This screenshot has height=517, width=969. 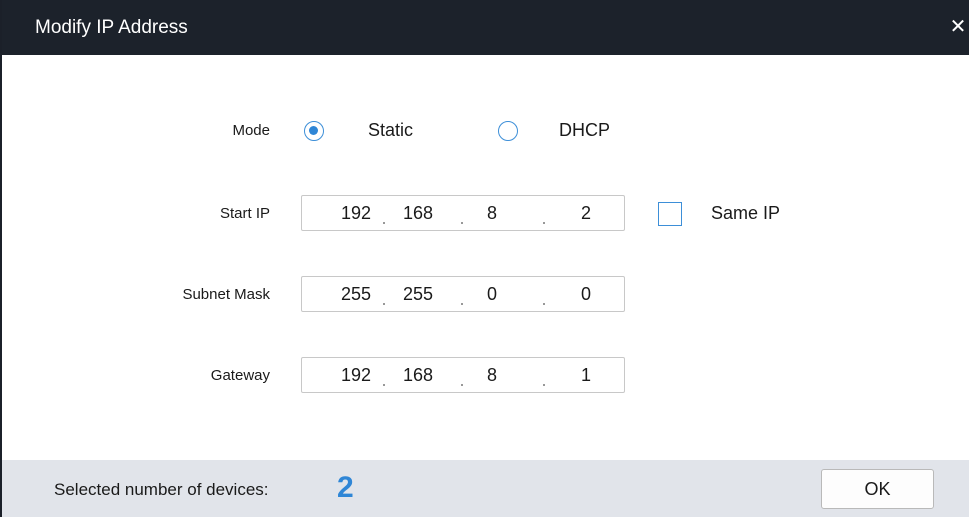 What do you see at coordinates (345, 487) in the screenshot?
I see `selected-devices-count: 2` at bounding box center [345, 487].